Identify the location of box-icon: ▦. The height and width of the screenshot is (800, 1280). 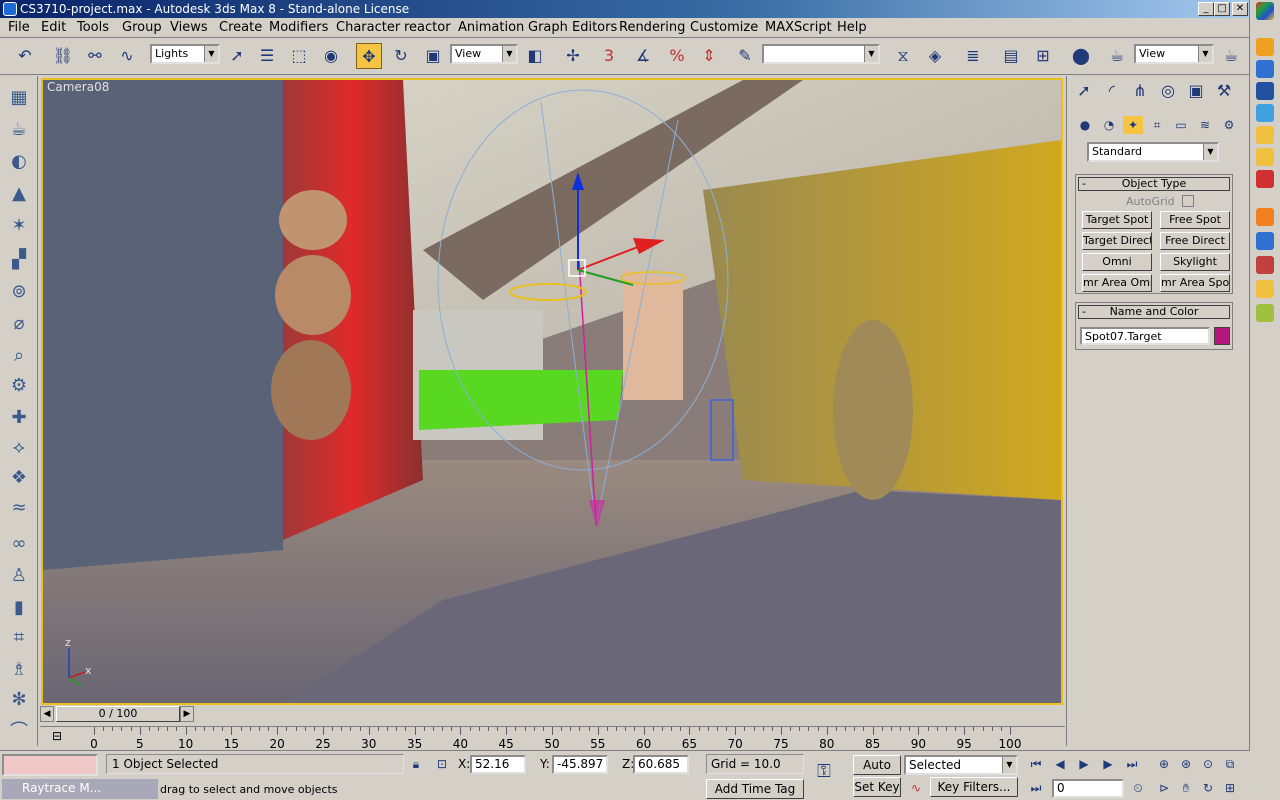
(19, 98).